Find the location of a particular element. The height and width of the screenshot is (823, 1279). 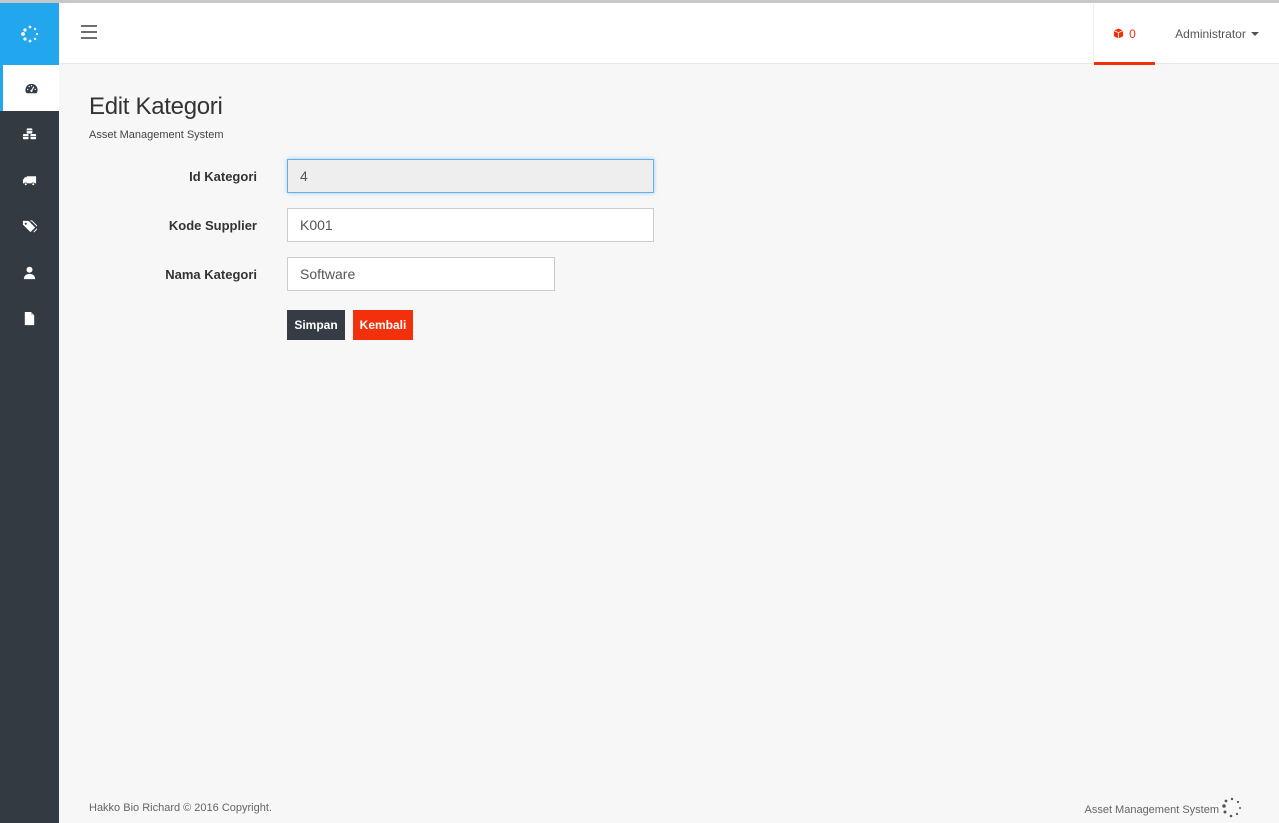

topbar: 0 Administrator is located at coordinates (669, 34).